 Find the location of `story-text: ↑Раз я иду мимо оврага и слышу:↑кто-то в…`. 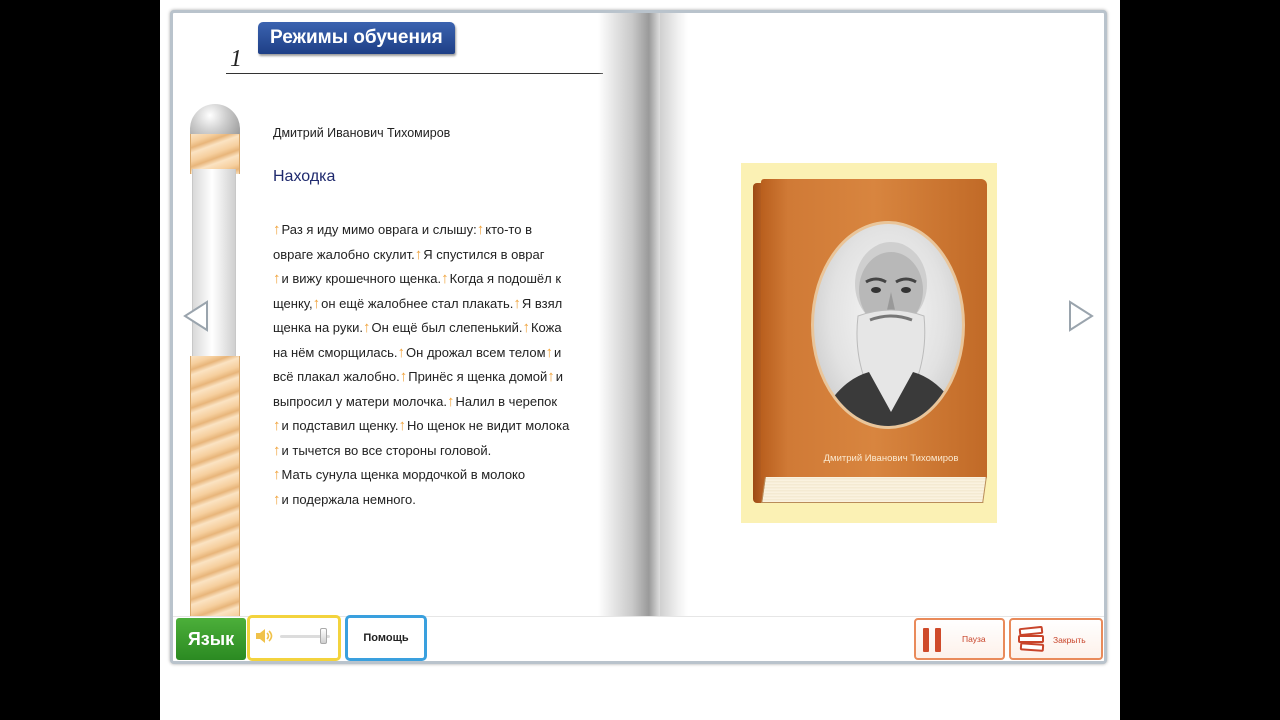

story-text: ↑Раз я иду мимо оврага и слышу:↑кто-то в… is located at coordinates (438, 365).